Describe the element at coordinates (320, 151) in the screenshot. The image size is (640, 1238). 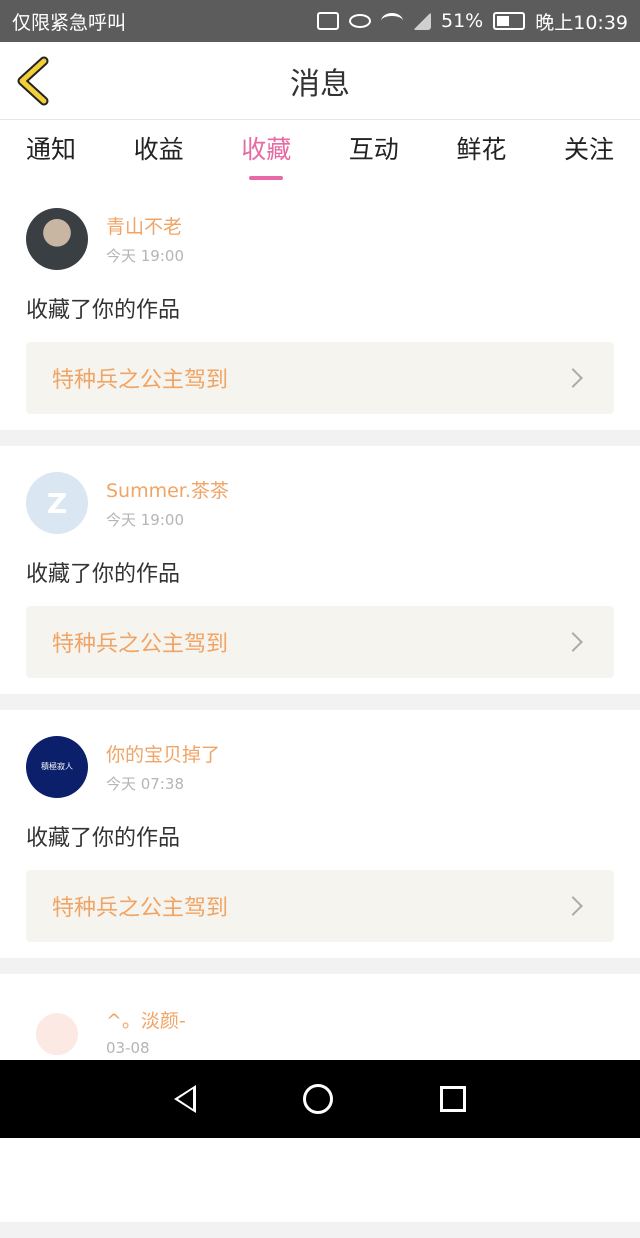
I see `tab-bar: 通知 收益 收藏 互动 鲜花 关注` at that location.